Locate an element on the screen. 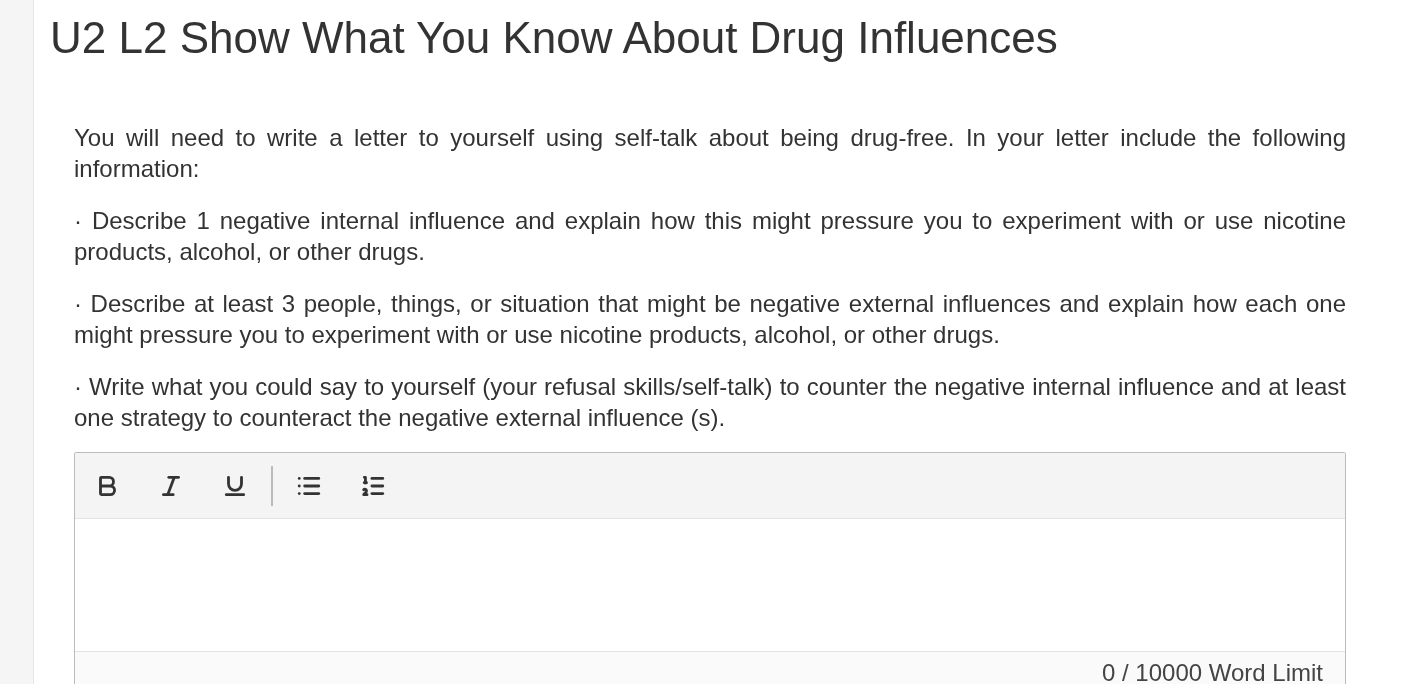  instruction-text: · Write what you could say to yourself (your refusal skills/self-talk) to counter the negative internal influence and at least one strategy to counteract the negative external influence (s). is located at coordinates (710, 402).